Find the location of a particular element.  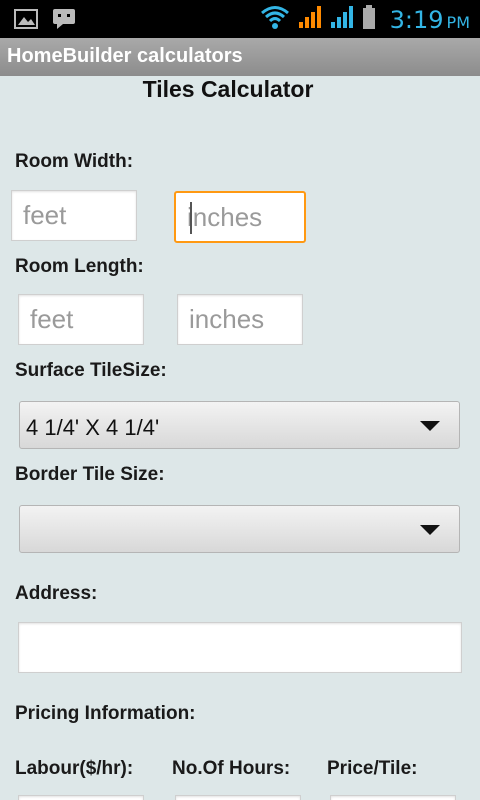

room-width-inches-field is located at coordinates (240, 217).